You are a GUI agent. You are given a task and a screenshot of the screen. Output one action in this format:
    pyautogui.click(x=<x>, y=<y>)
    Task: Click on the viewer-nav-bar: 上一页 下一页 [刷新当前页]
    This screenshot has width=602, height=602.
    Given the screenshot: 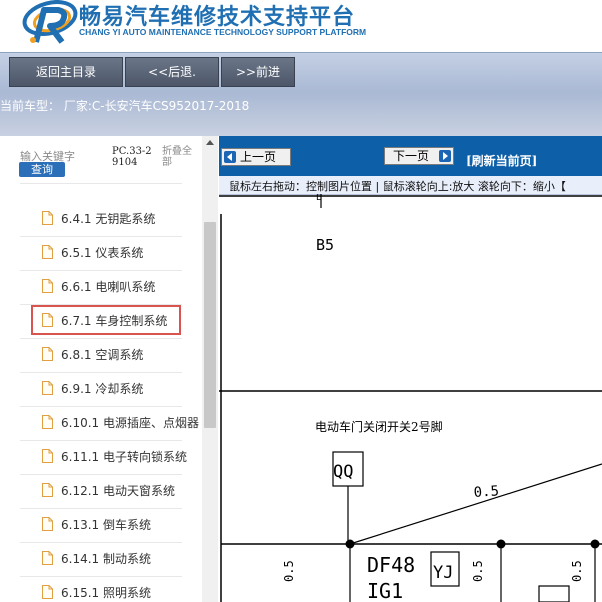 What is the action you would take?
    pyautogui.click(x=410, y=156)
    